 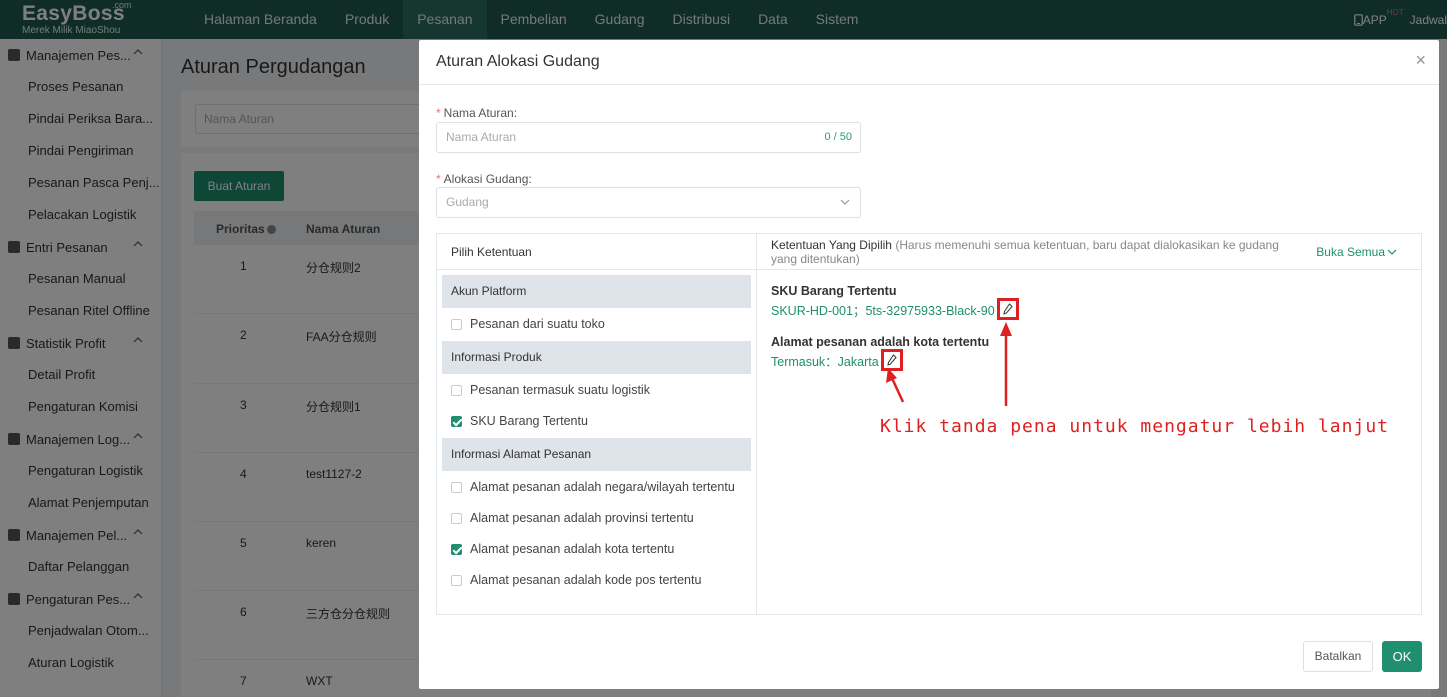 What do you see at coordinates (929, 62) in the screenshot?
I see `dialog-header: Aturan Alokasi Gudang ×` at bounding box center [929, 62].